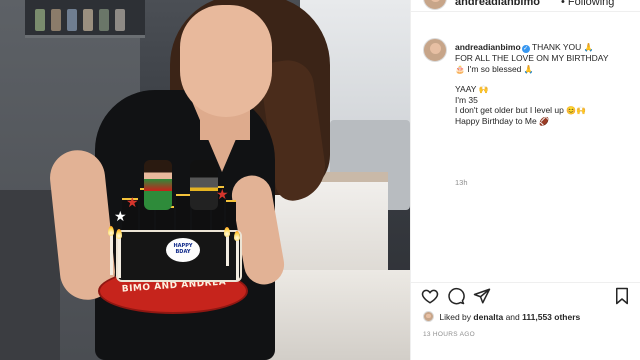 The width and height of the screenshot is (640, 360). Describe the element at coordinates (622, 296) in the screenshot. I see `bookmark-icon` at that location.